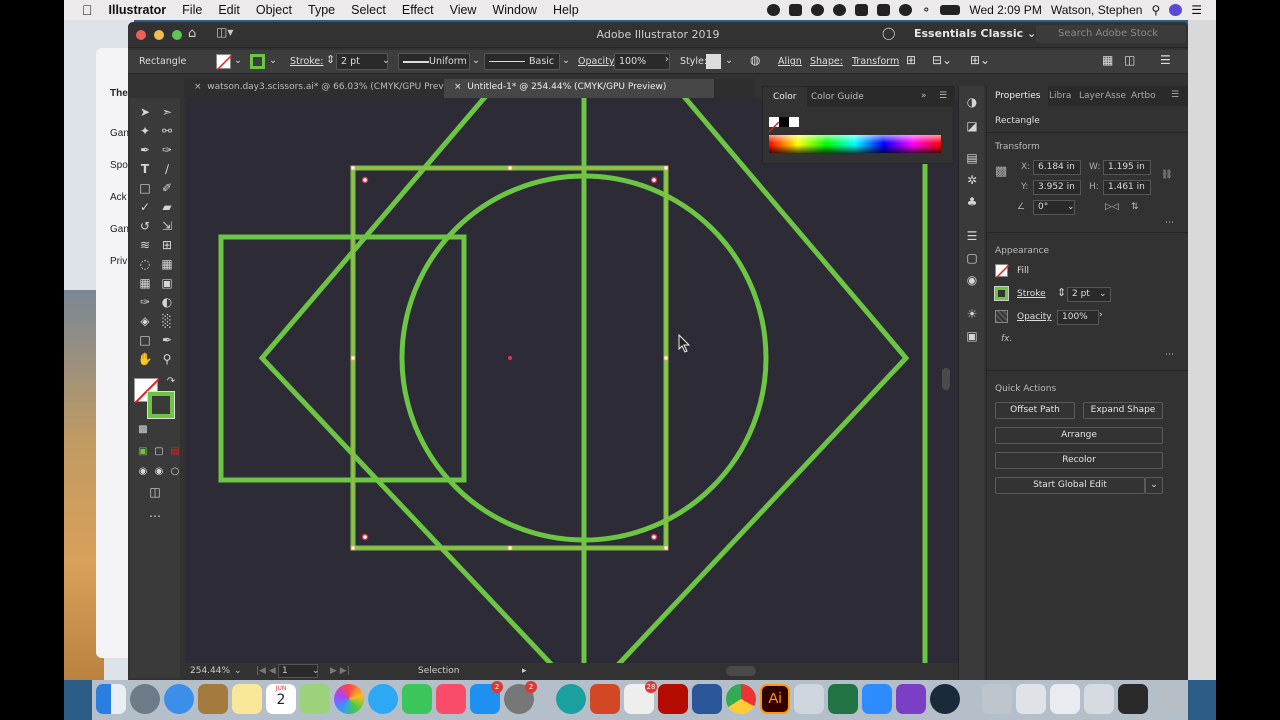 The height and width of the screenshot is (720, 1280). What do you see at coordinates (784, 122) in the screenshot?
I see `black-swatch` at bounding box center [784, 122].